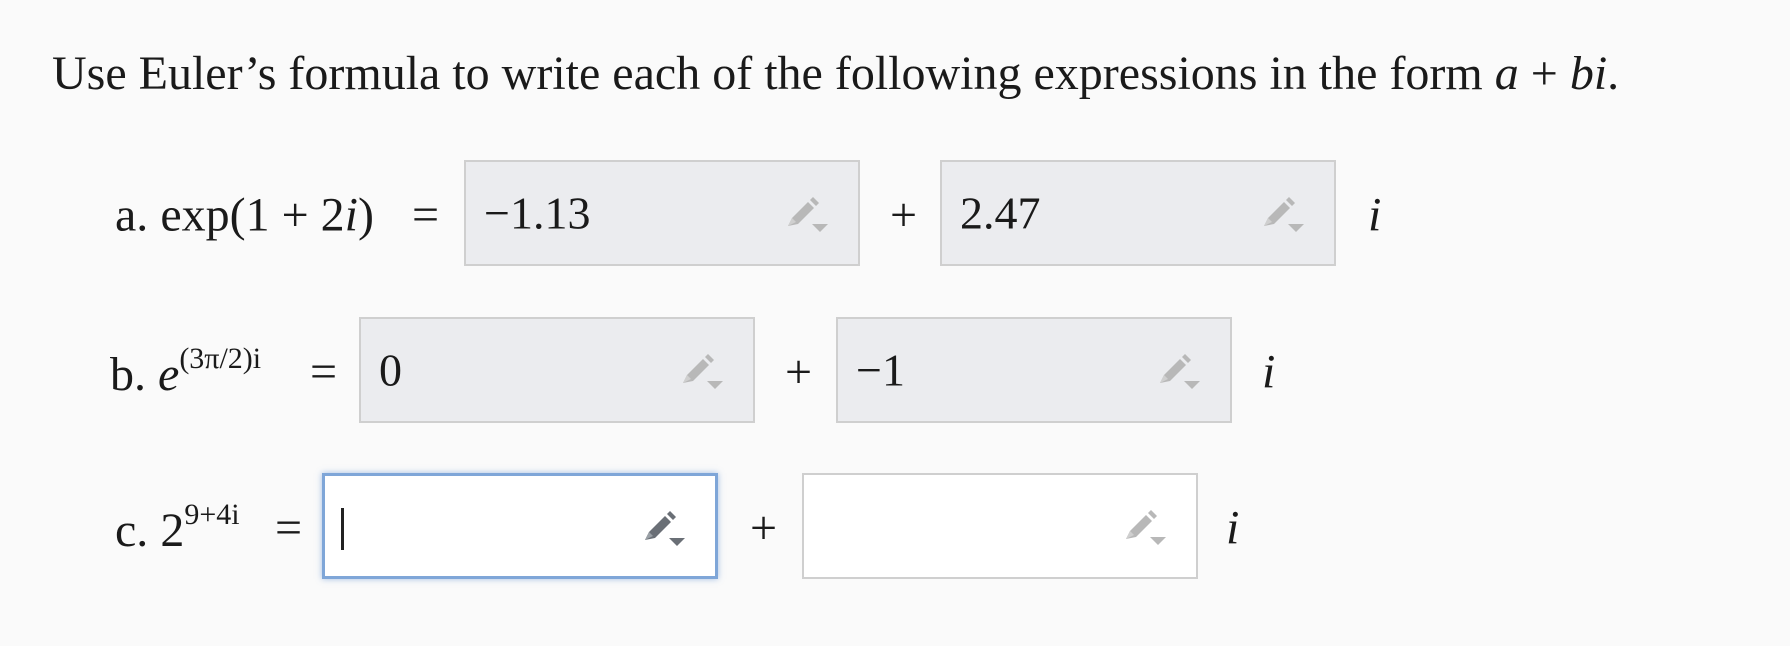 The width and height of the screenshot is (1790, 646). Describe the element at coordinates (132, 215) in the screenshot. I see `problem-a-letter: a.` at that location.